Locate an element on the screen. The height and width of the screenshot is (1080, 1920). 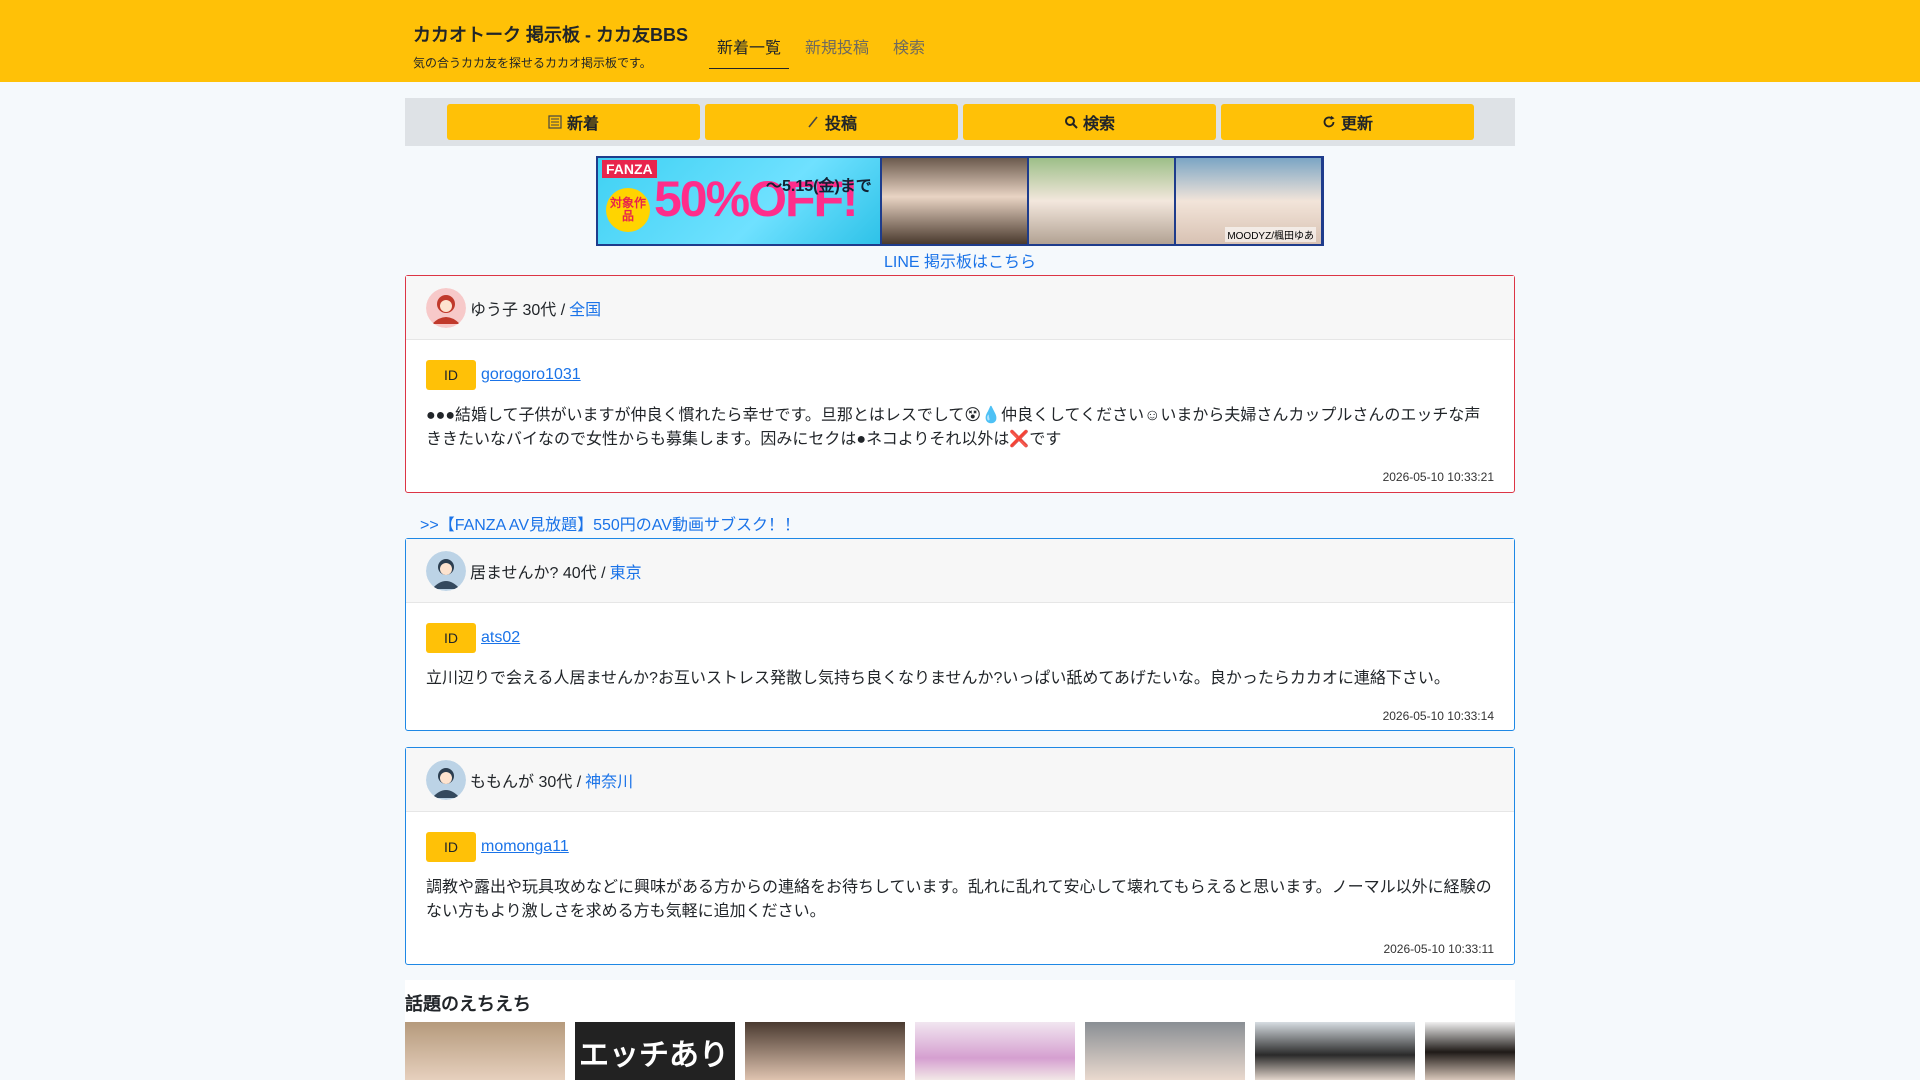
post-header: ももんが 30代 / 神奈川 is located at coordinates (960, 780).